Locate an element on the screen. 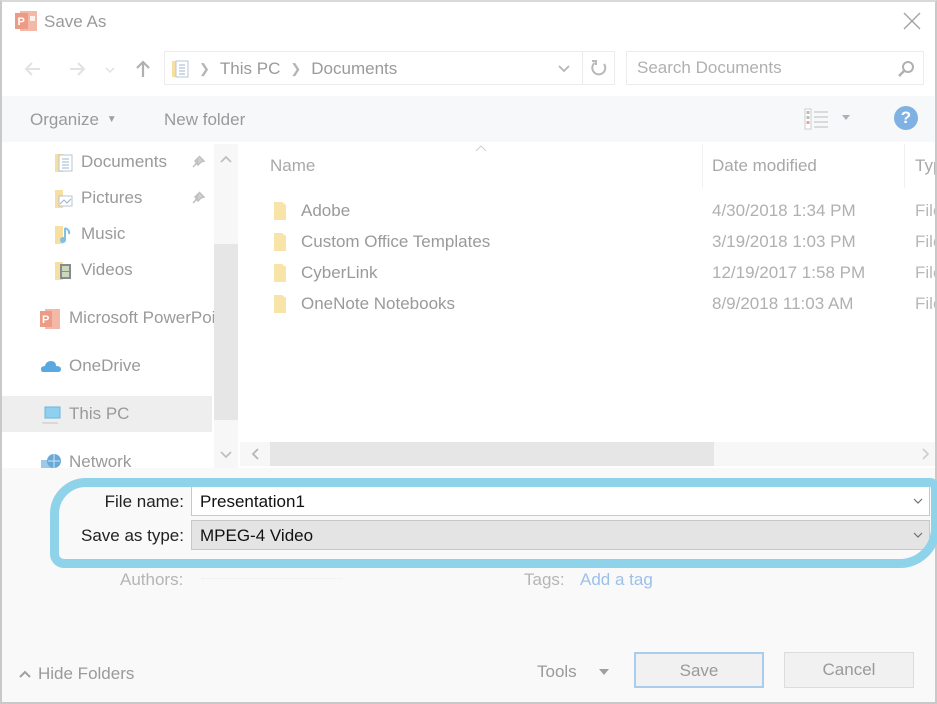 This screenshot has height=704, width=937. sidebar-item-music: Music is located at coordinates (107, 234).